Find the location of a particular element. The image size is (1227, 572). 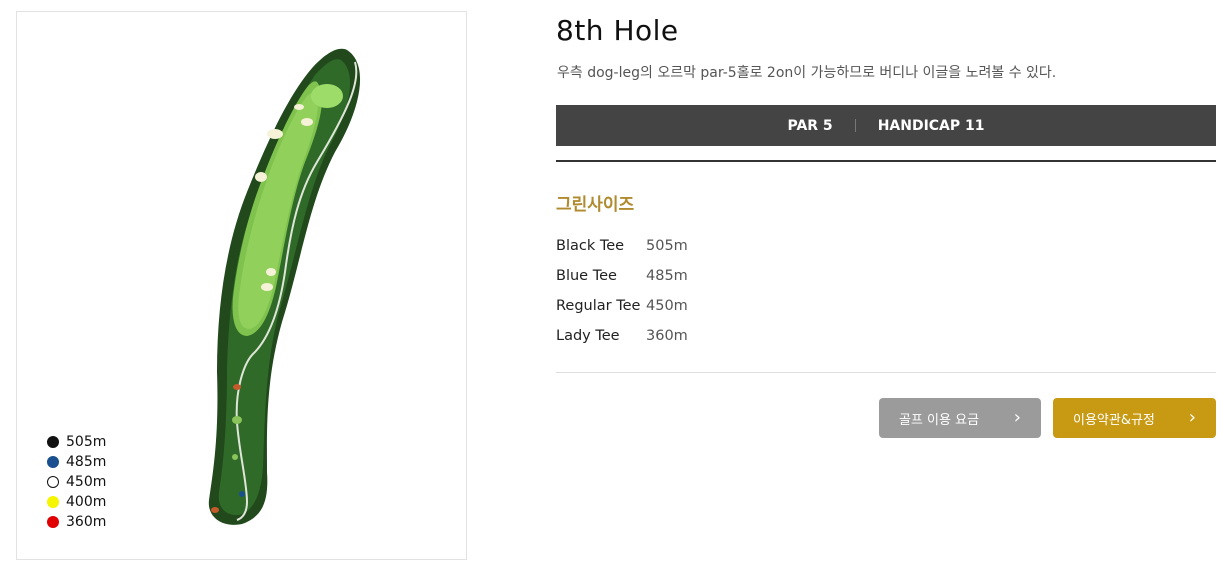

info-divider is located at coordinates (855, 125).